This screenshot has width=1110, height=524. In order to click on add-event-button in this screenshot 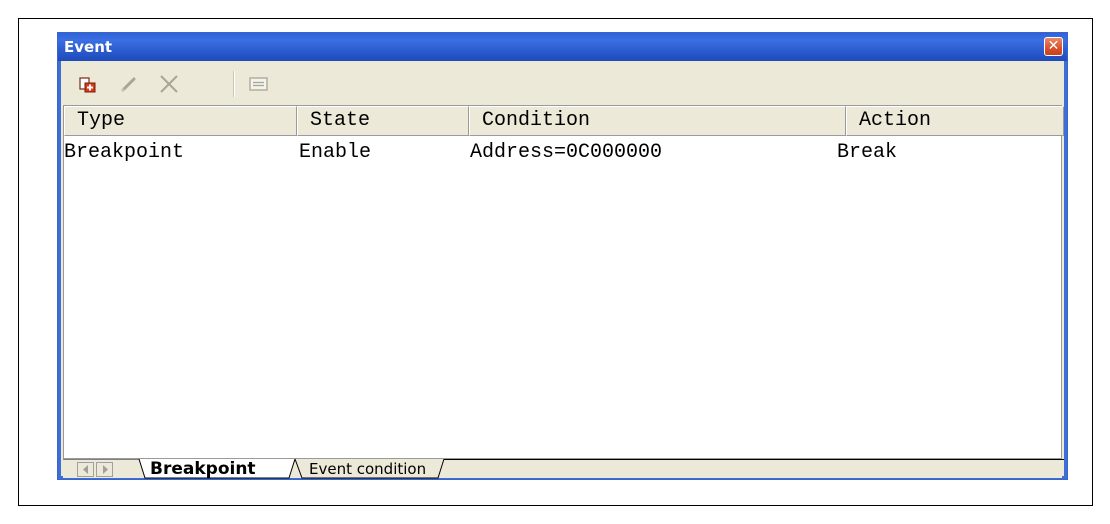, I will do `click(87, 84)`.